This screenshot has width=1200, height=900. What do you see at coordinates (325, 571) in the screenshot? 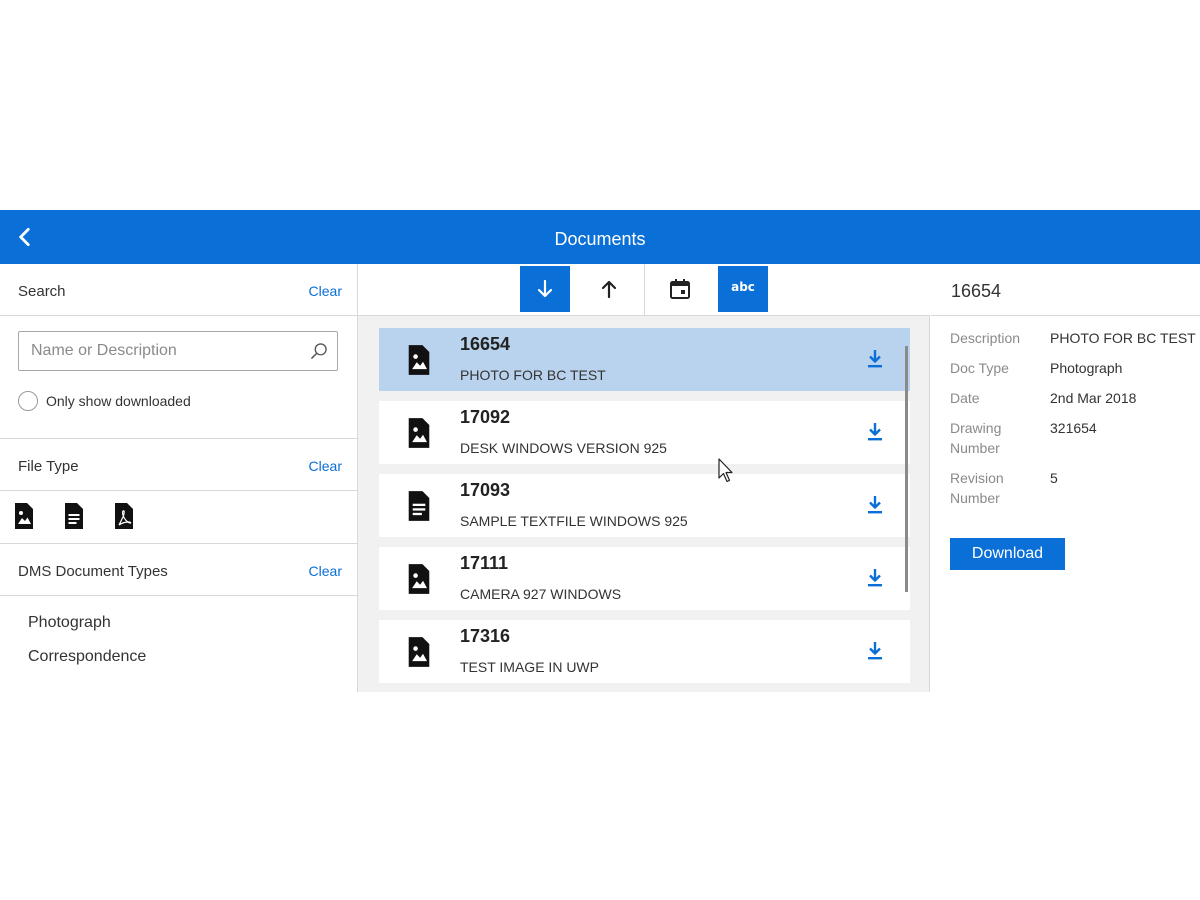
I see `dms-clear-button: Clear` at bounding box center [325, 571].